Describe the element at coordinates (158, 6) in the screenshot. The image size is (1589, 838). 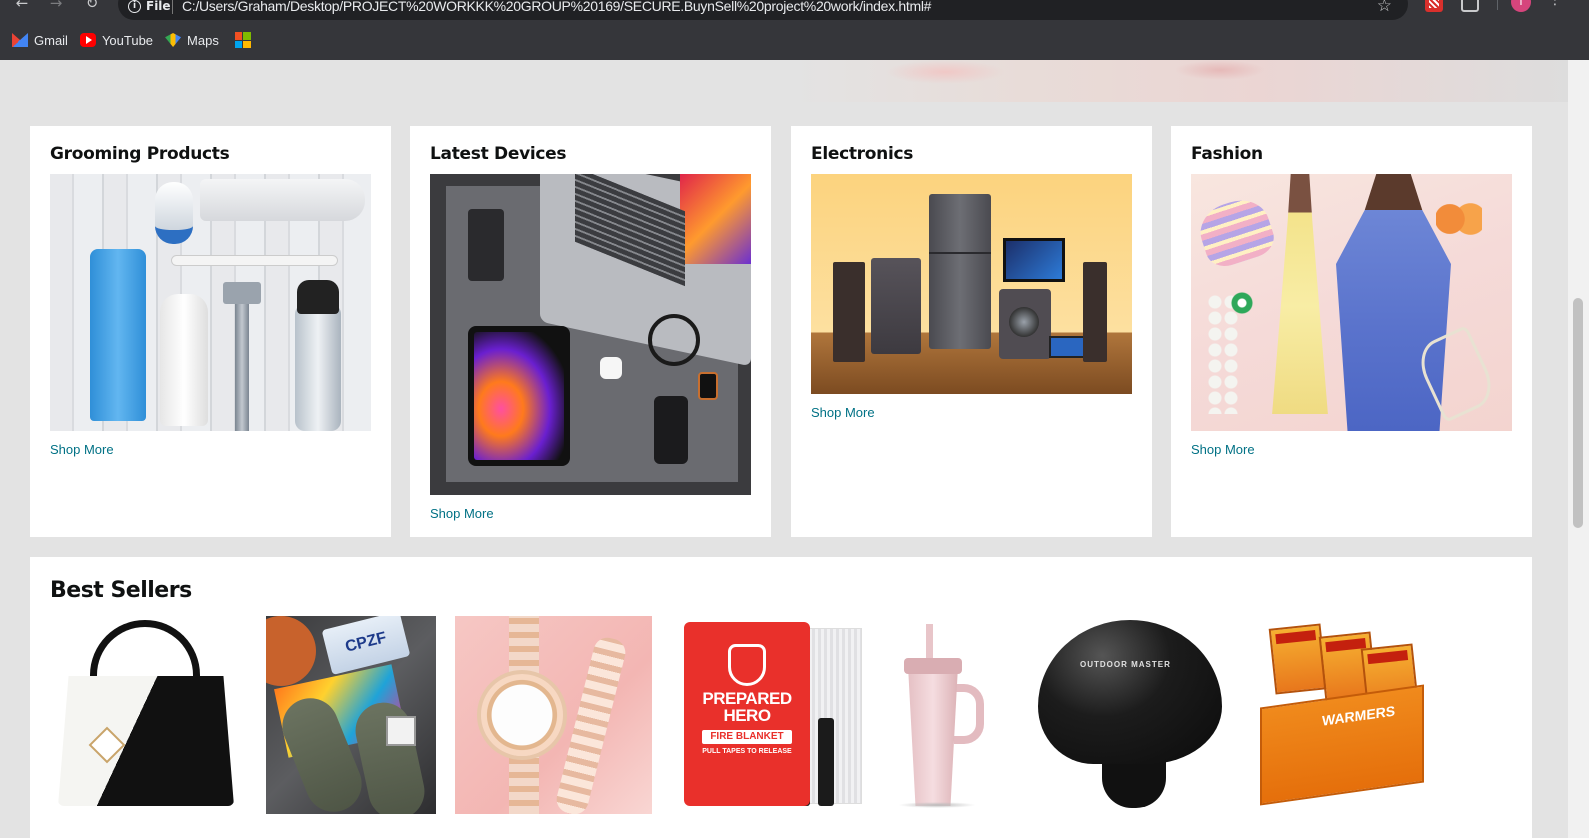
I see `url-scheme-label: File` at that location.